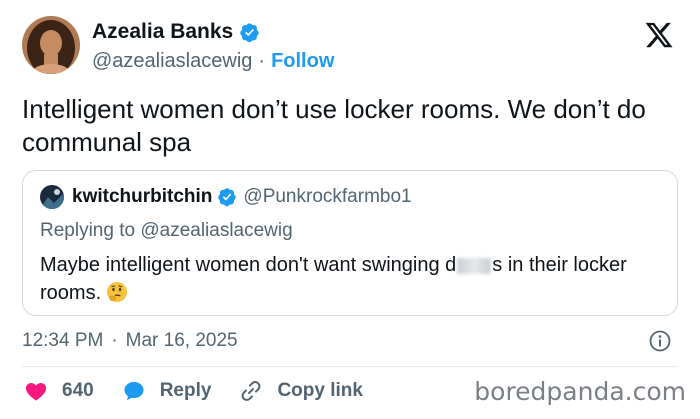 The image size is (700, 419). Describe the element at coordinates (327, 197) in the screenshot. I see `quoted-handle: @Punkrockfarmbo1` at that location.